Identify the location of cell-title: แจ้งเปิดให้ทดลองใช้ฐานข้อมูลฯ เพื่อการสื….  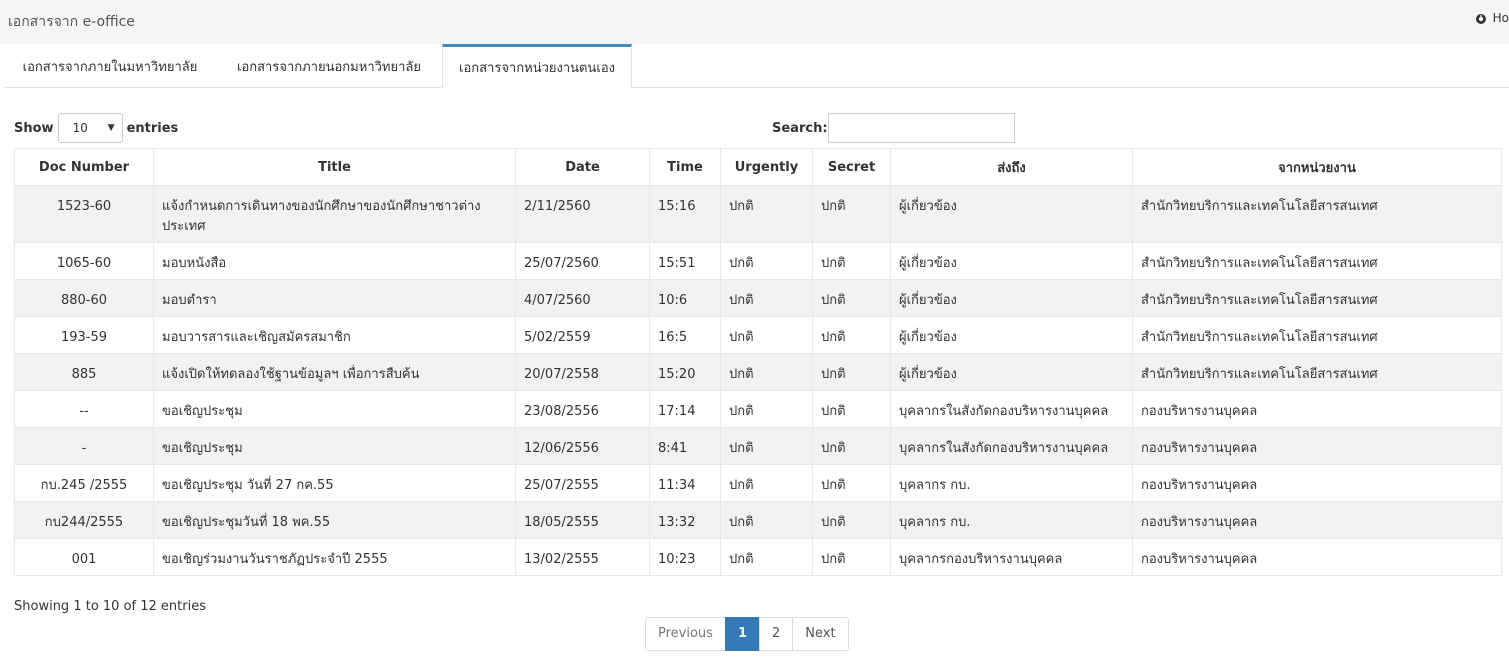
(334, 372).